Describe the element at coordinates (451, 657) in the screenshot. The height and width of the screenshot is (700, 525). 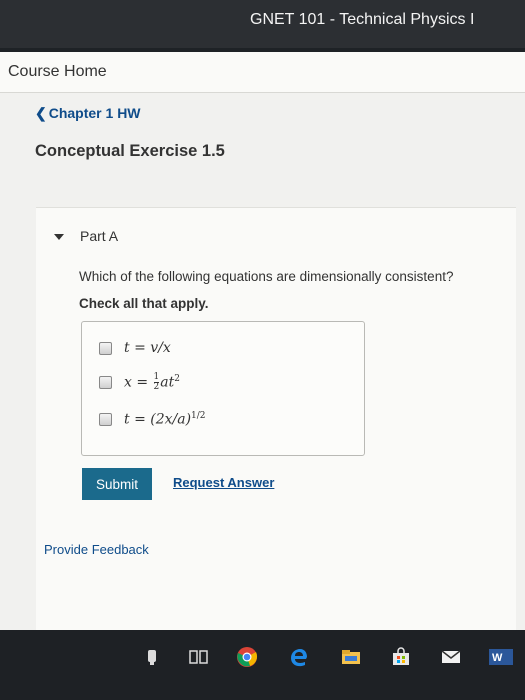
I see `mail-icon` at that location.